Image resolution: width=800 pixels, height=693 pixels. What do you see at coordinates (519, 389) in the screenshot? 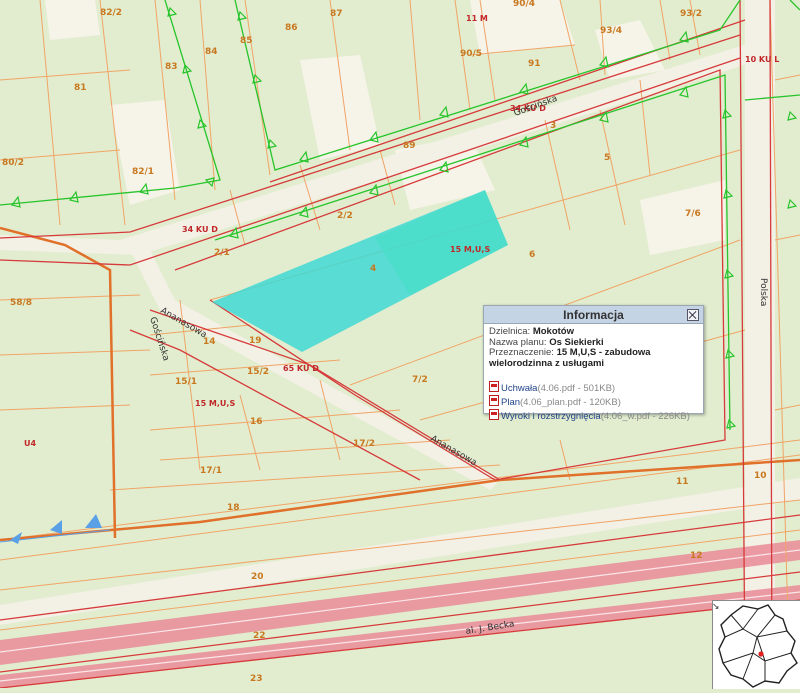
I see `document-link: Uchwała` at bounding box center [519, 389].